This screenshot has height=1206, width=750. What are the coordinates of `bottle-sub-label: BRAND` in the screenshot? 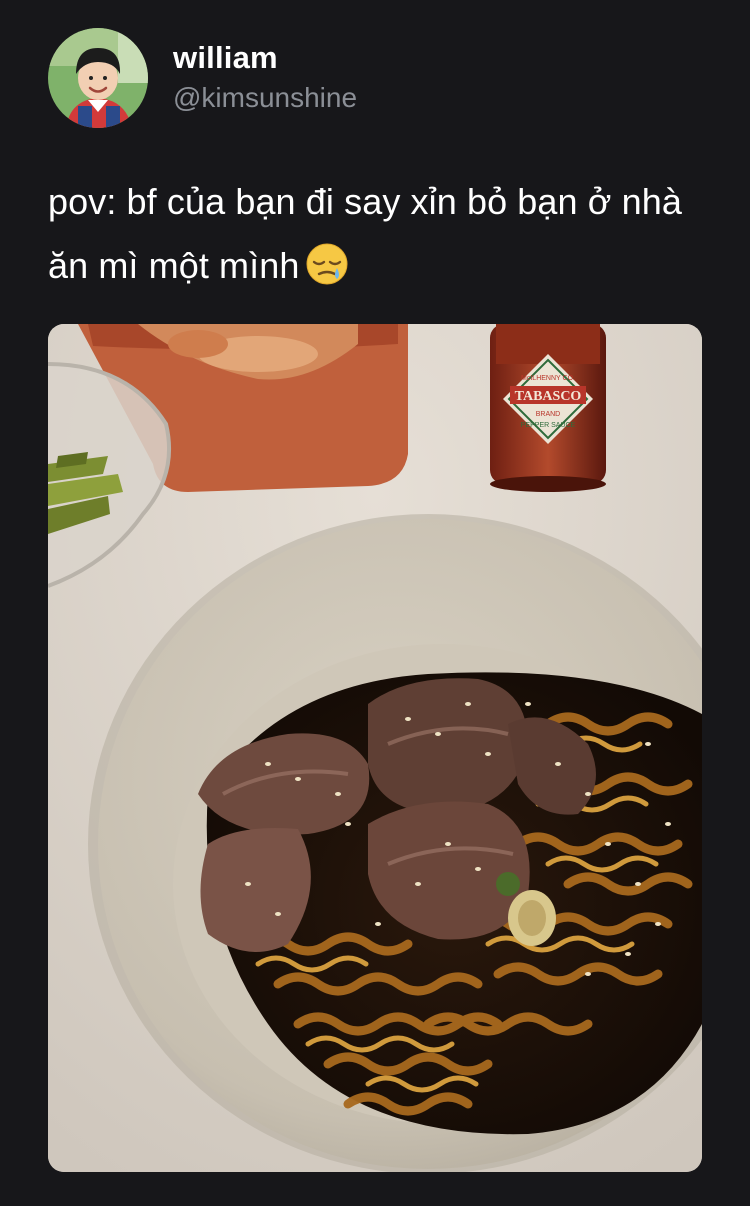 It's located at (548, 414).